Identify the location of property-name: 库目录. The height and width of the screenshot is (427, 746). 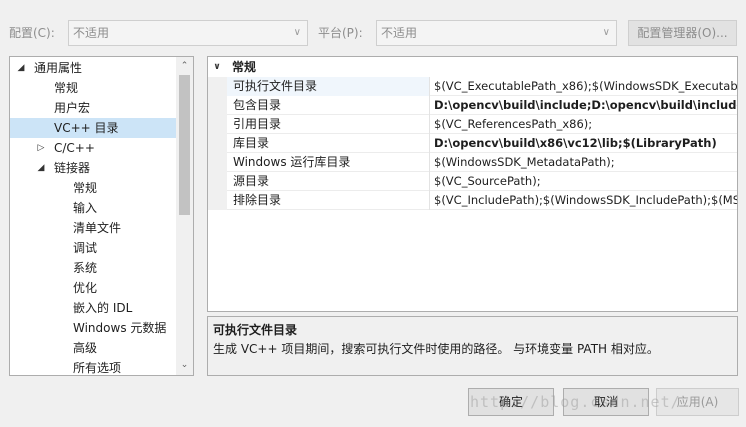
(328, 143).